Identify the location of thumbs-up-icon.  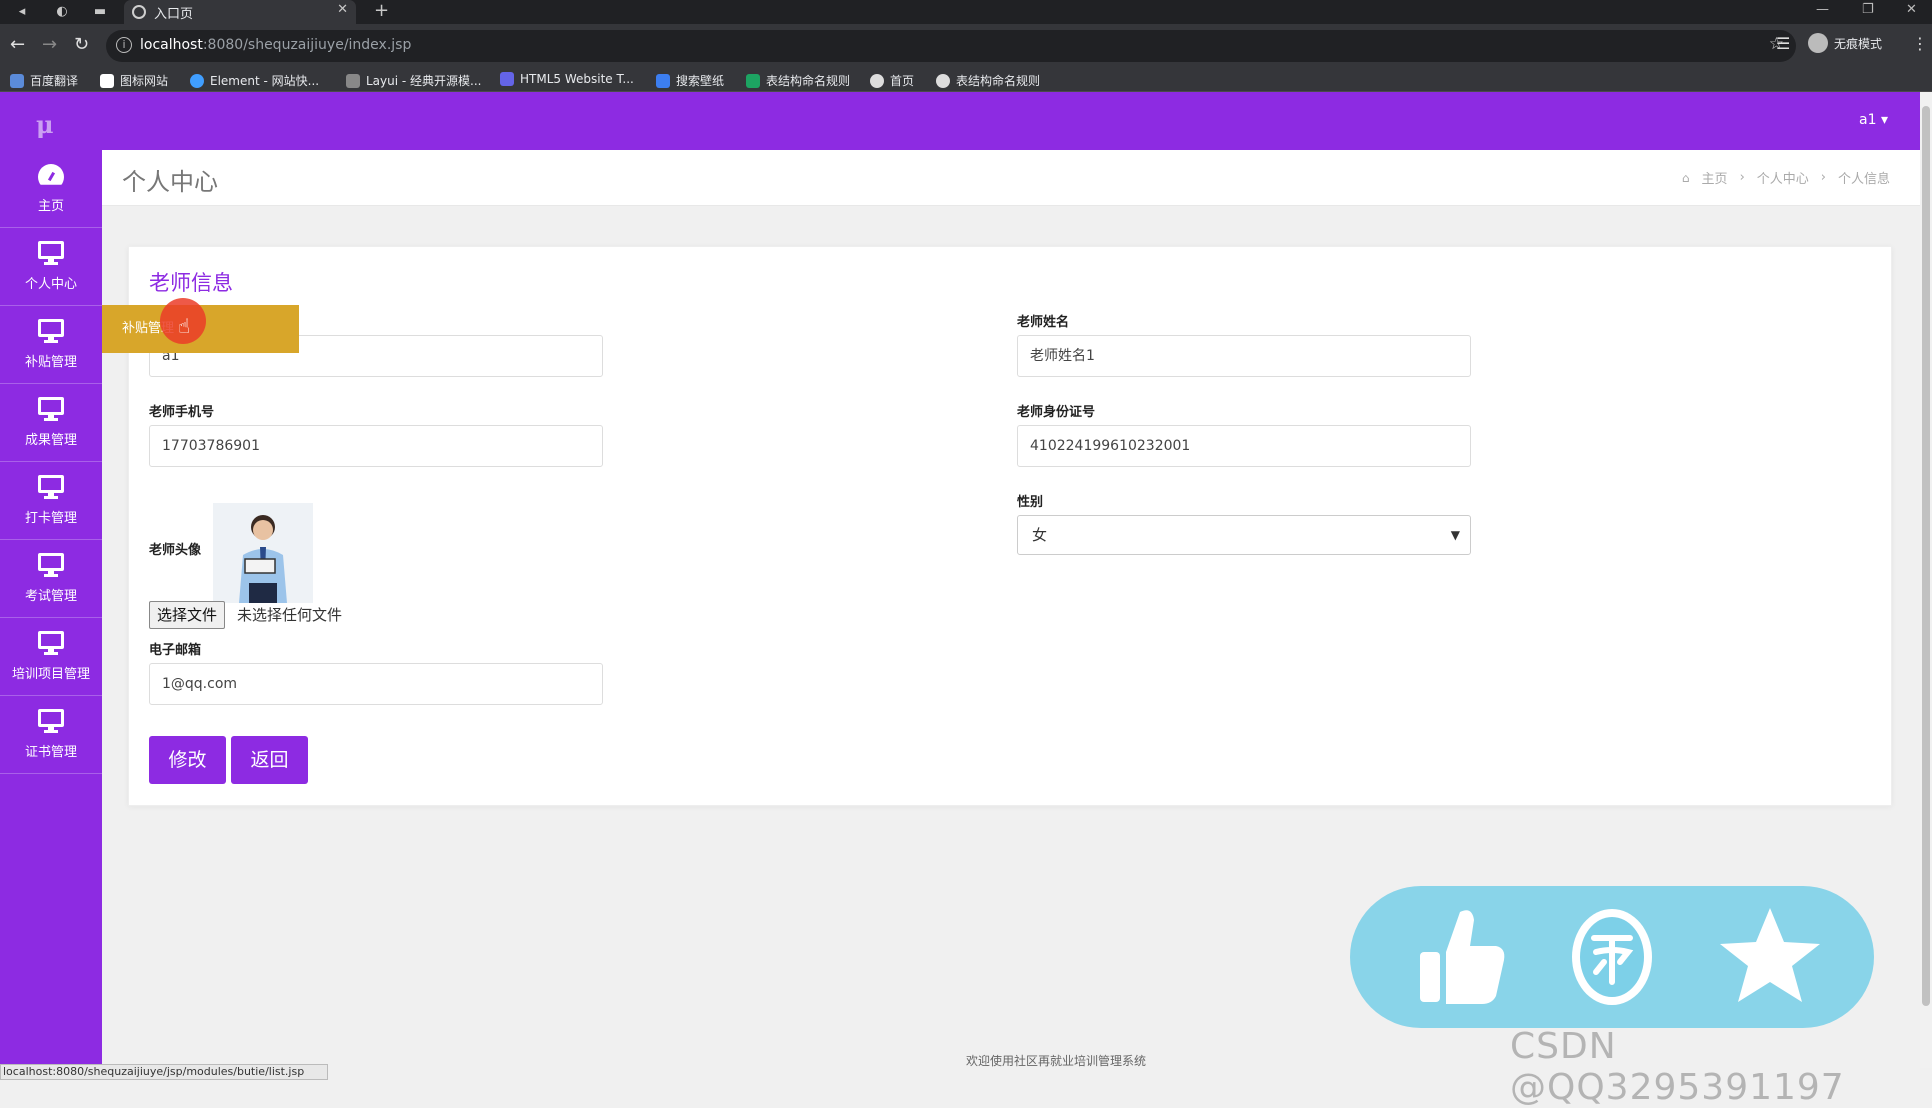
(1462, 957).